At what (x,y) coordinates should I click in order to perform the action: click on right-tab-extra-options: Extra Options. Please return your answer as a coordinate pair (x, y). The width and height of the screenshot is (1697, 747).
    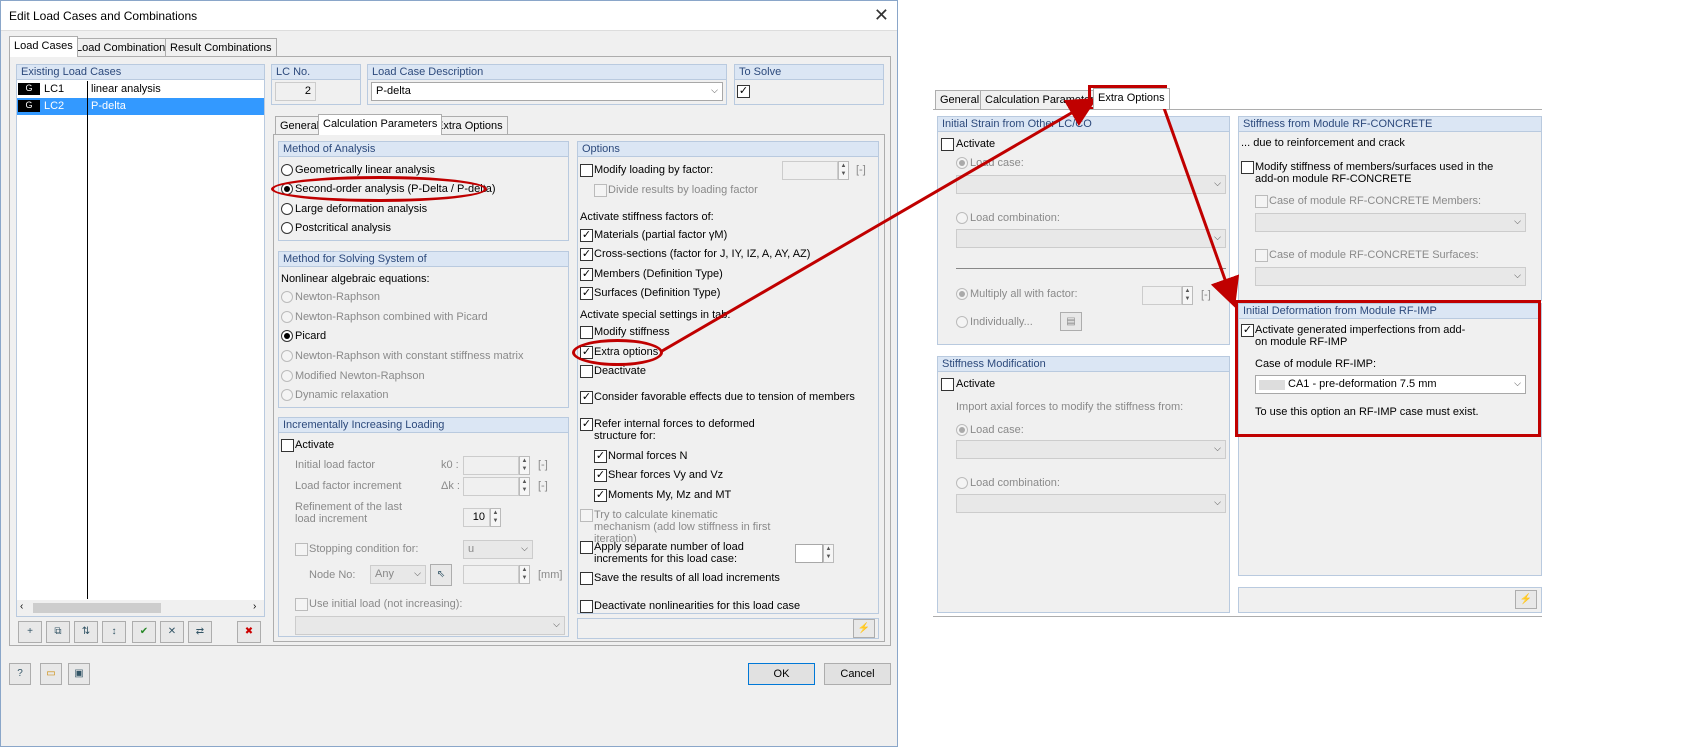
    Looking at the image, I should click on (1131, 98).